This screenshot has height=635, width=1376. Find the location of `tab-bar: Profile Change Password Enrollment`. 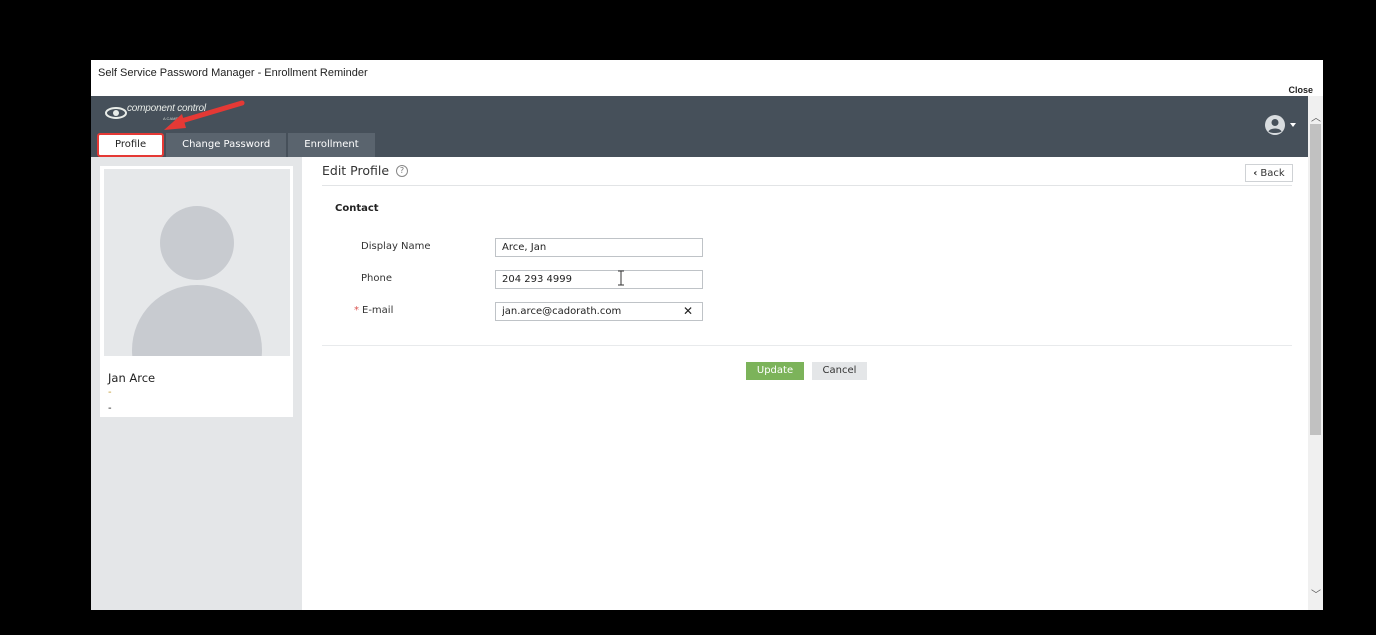

tab-bar: Profile Change Password Enrollment is located at coordinates (237, 145).